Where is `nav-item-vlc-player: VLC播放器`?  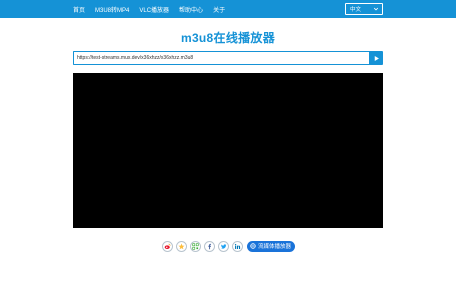
nav-item-vlc-player: VLC播放器 is located at coordinates (154, 9).